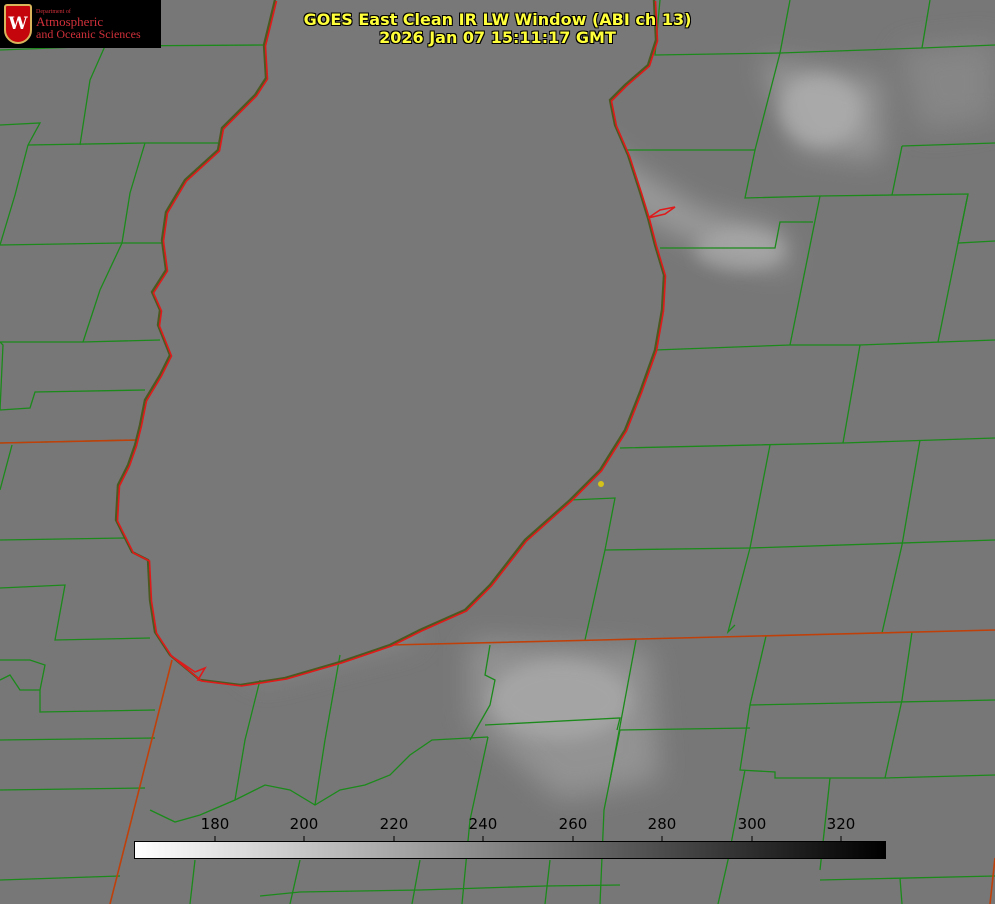 This screenshot has height=904, width=995. What do you see at coordinates (497, 37) in the screenshot?
I see `title-line-2: 2026 Jan 07 15:11:17 GMT` at bounding box center [497, 37].